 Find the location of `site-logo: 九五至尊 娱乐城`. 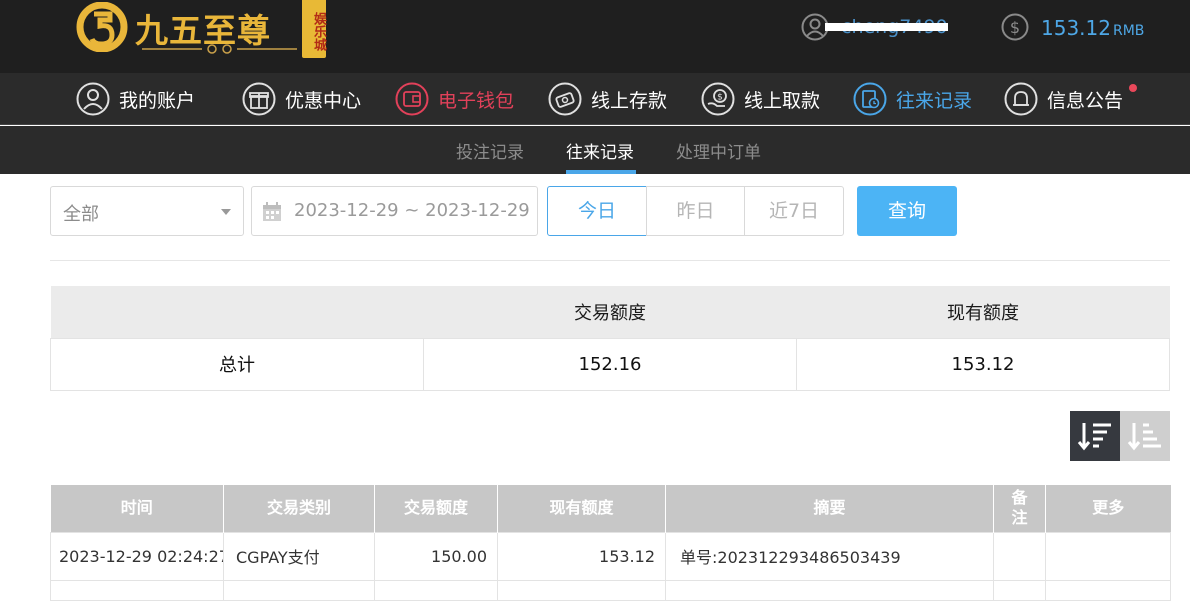

site-logo: 九五至尊 娱乐城 is located at coordinates (202, 31).